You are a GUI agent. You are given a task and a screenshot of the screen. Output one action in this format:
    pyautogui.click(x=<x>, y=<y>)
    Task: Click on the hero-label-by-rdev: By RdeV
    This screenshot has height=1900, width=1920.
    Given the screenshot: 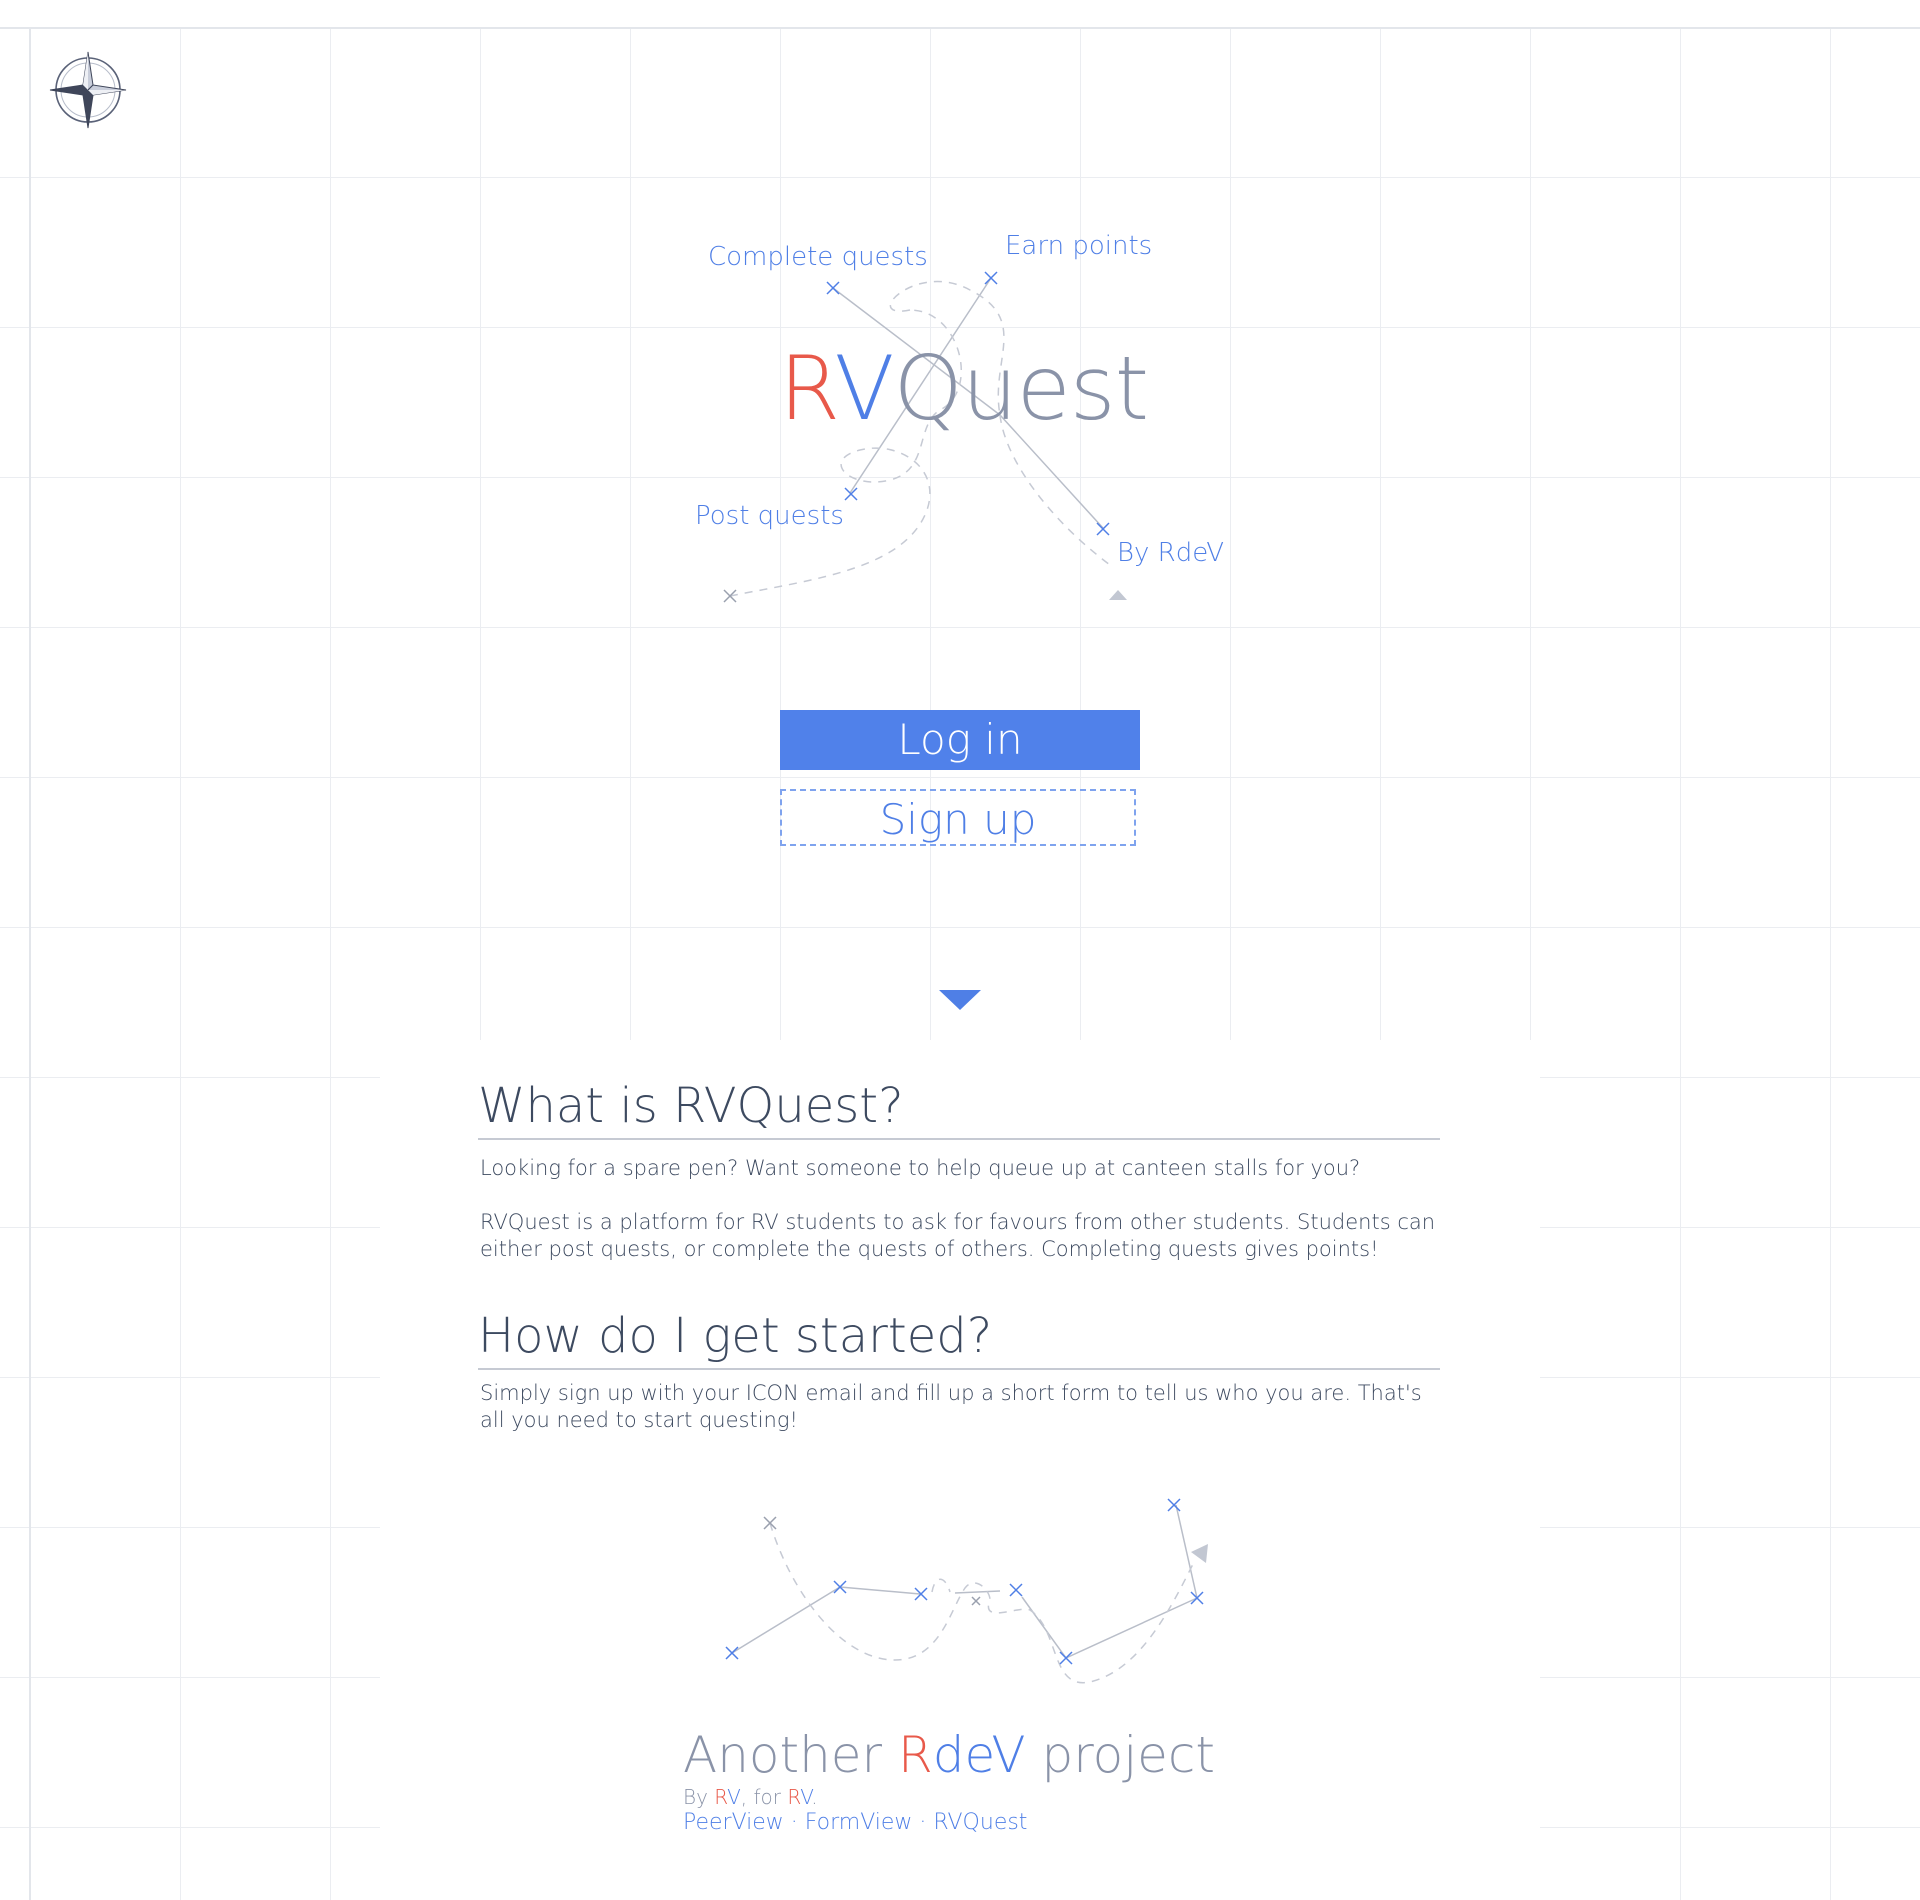 What is the action you would take?
    pyautogui.click(x=1171, y=553)
    